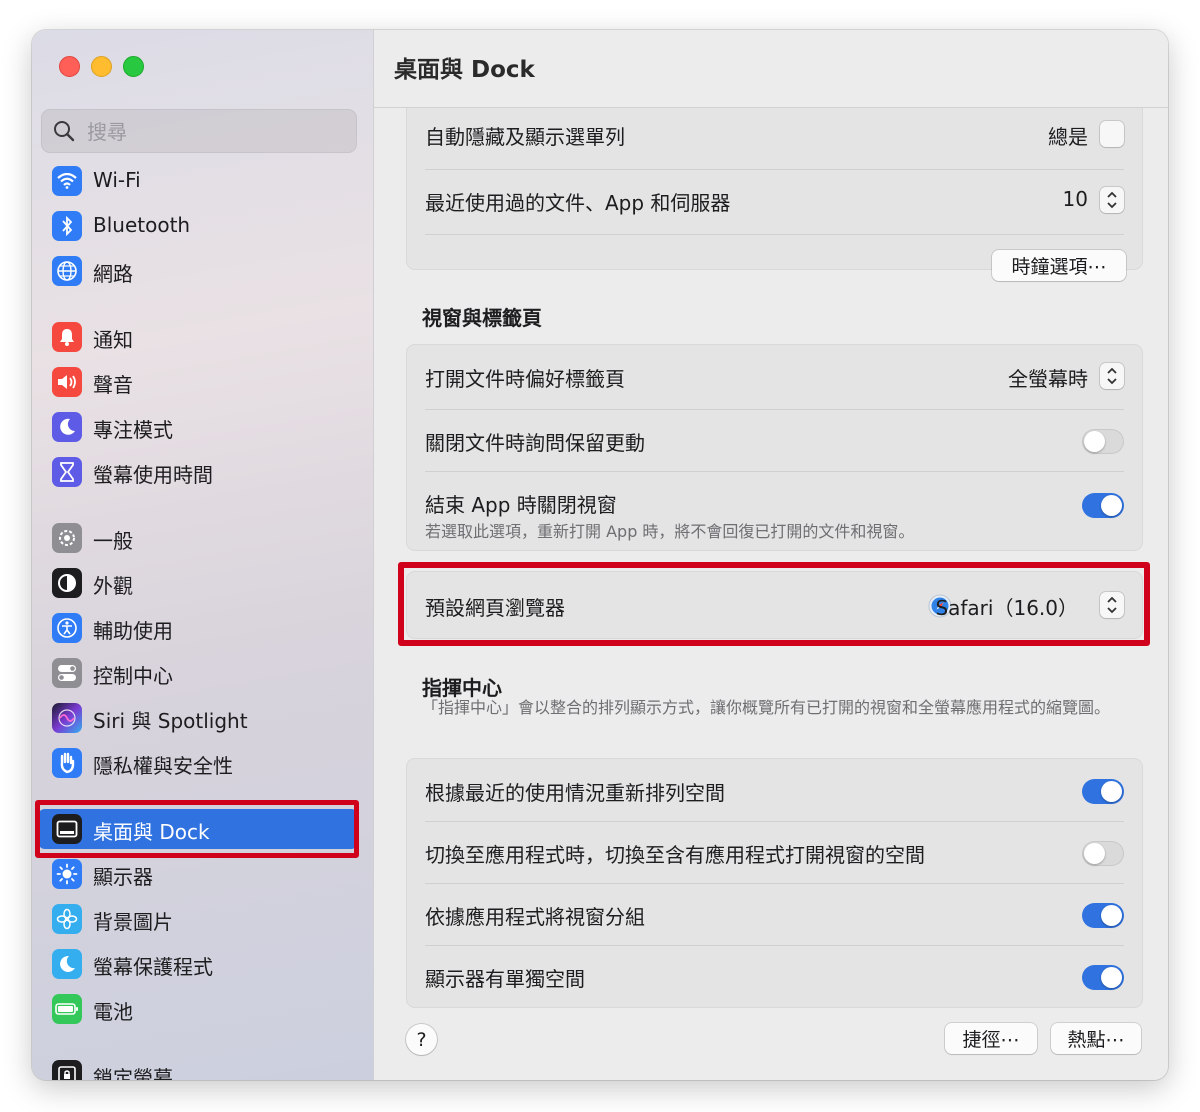 This screenshot has width=1200, height=1112. Describe the element at coordinates (67, 472) in the screenshot. I see `hourglass-icon` at that location.